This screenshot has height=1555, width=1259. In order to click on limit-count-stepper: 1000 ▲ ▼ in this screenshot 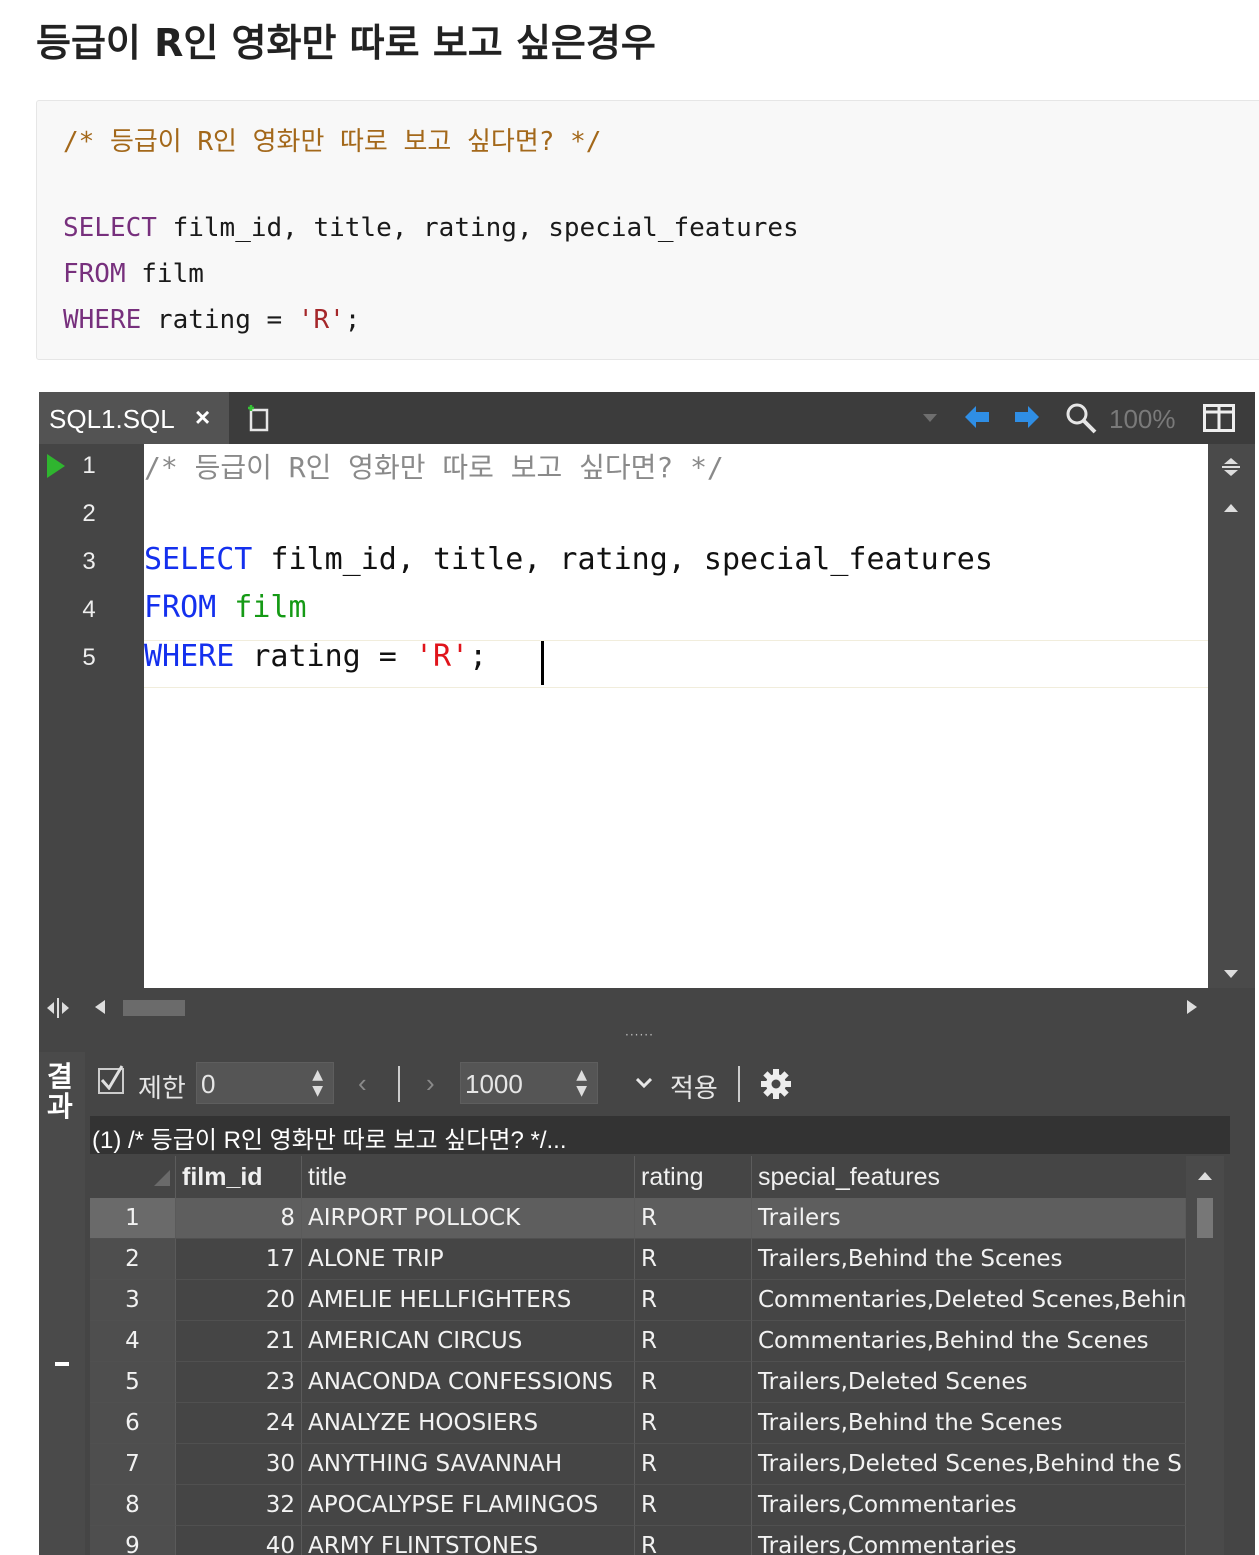, I will do `click(529, 1083)`.